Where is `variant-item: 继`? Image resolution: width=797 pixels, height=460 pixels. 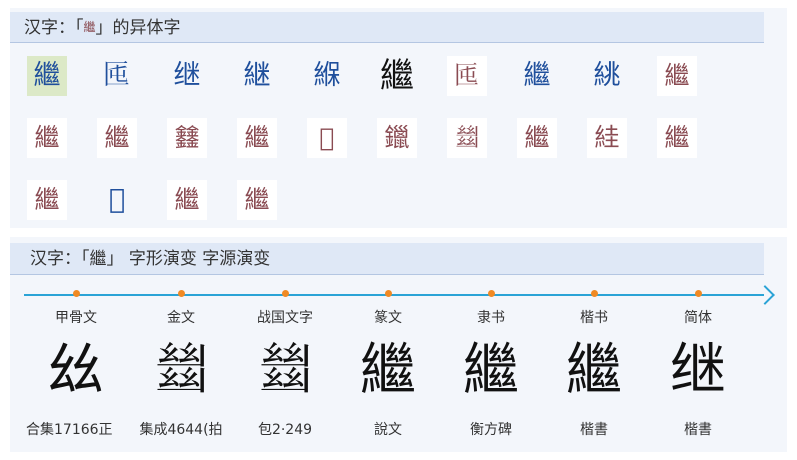
variant-item: 继 is located at coordinates (187, 76).